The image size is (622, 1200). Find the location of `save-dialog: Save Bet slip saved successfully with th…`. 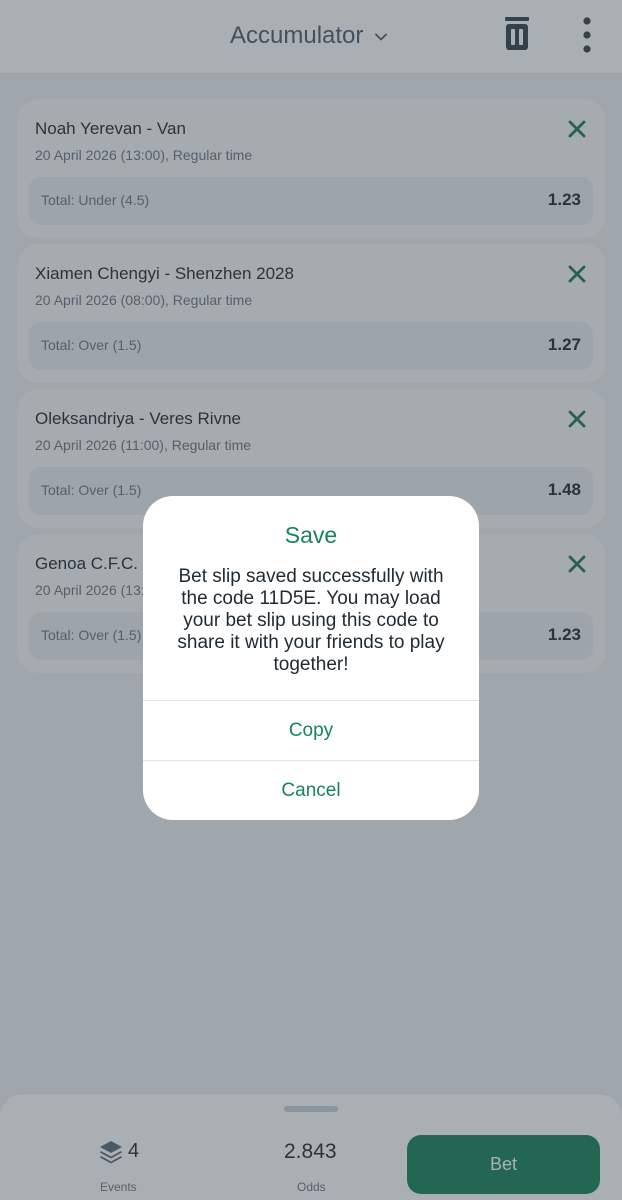

save-dialog: Save Bet slip saved successfully with th… is located at coordinates (311, 658).